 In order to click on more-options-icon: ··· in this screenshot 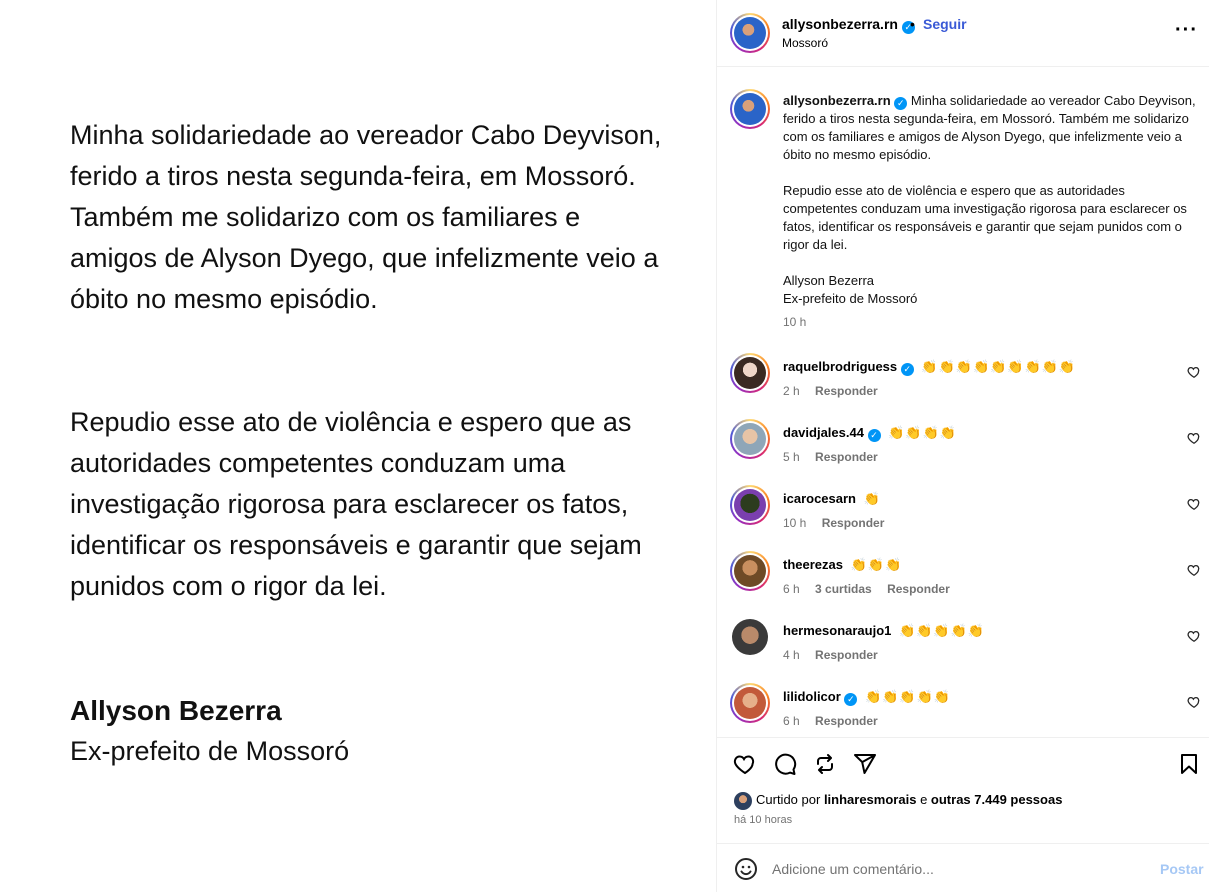, I will do `click(1186, 30)`.